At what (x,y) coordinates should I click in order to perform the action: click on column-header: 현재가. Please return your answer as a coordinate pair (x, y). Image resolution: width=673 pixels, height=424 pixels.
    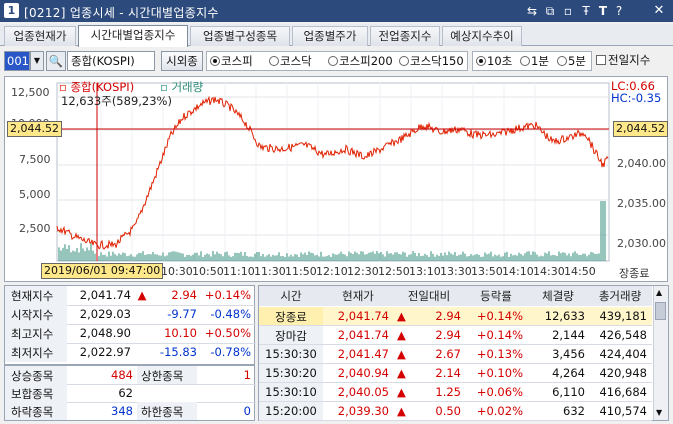
    Looking at the image, I should click on (358, 296).